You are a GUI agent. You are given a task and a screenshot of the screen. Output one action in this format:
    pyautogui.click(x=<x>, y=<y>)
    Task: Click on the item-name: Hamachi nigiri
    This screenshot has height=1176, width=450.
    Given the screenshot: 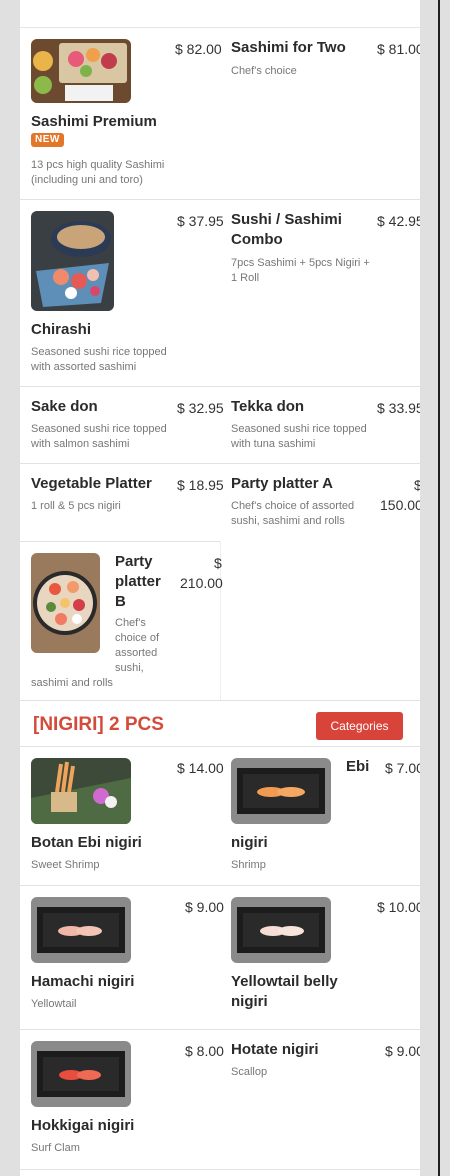 What is the action you would take?
    pyautogui.click(x=83, y=981)
    